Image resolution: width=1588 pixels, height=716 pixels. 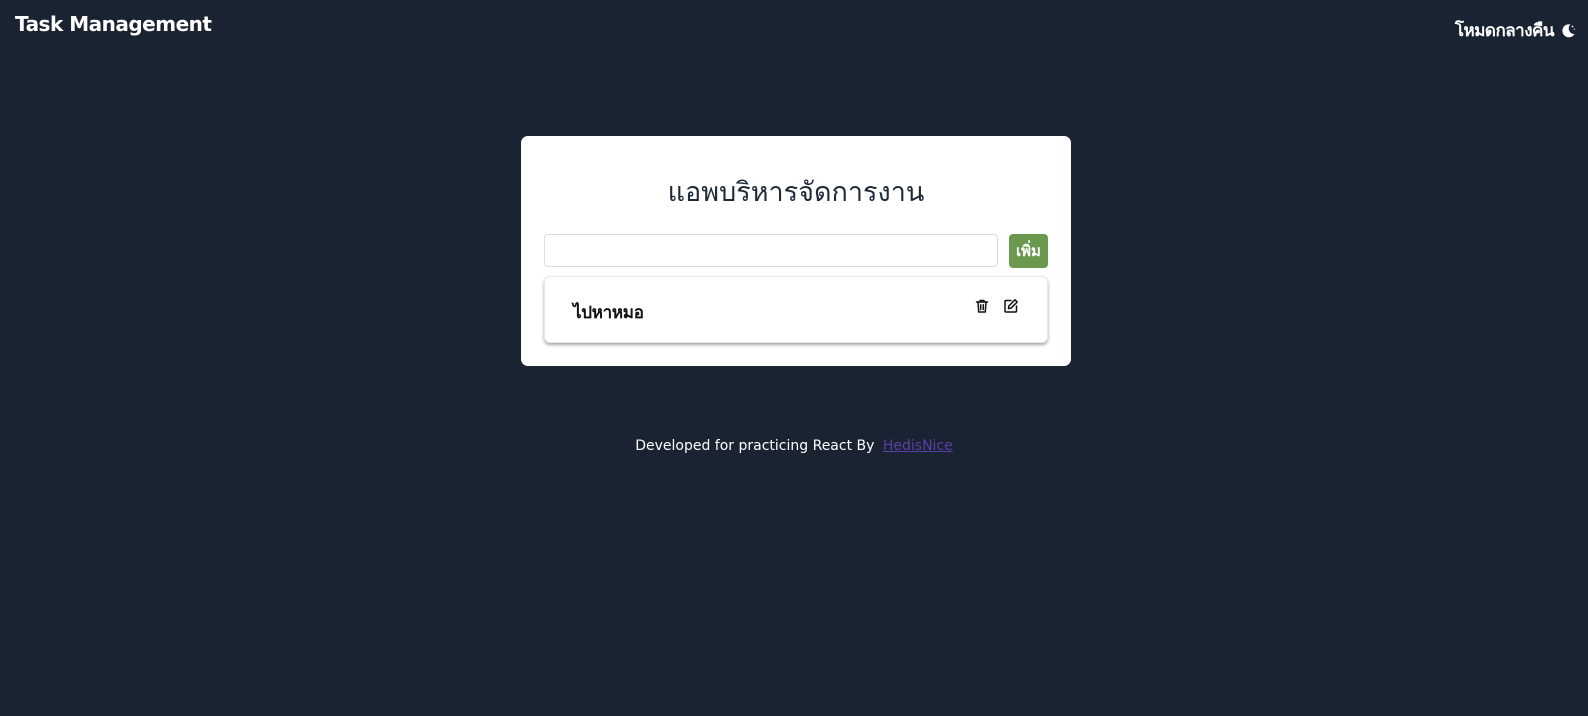 I want to click on task-text: ไปหาหมอ, so click(x=608, y=313).